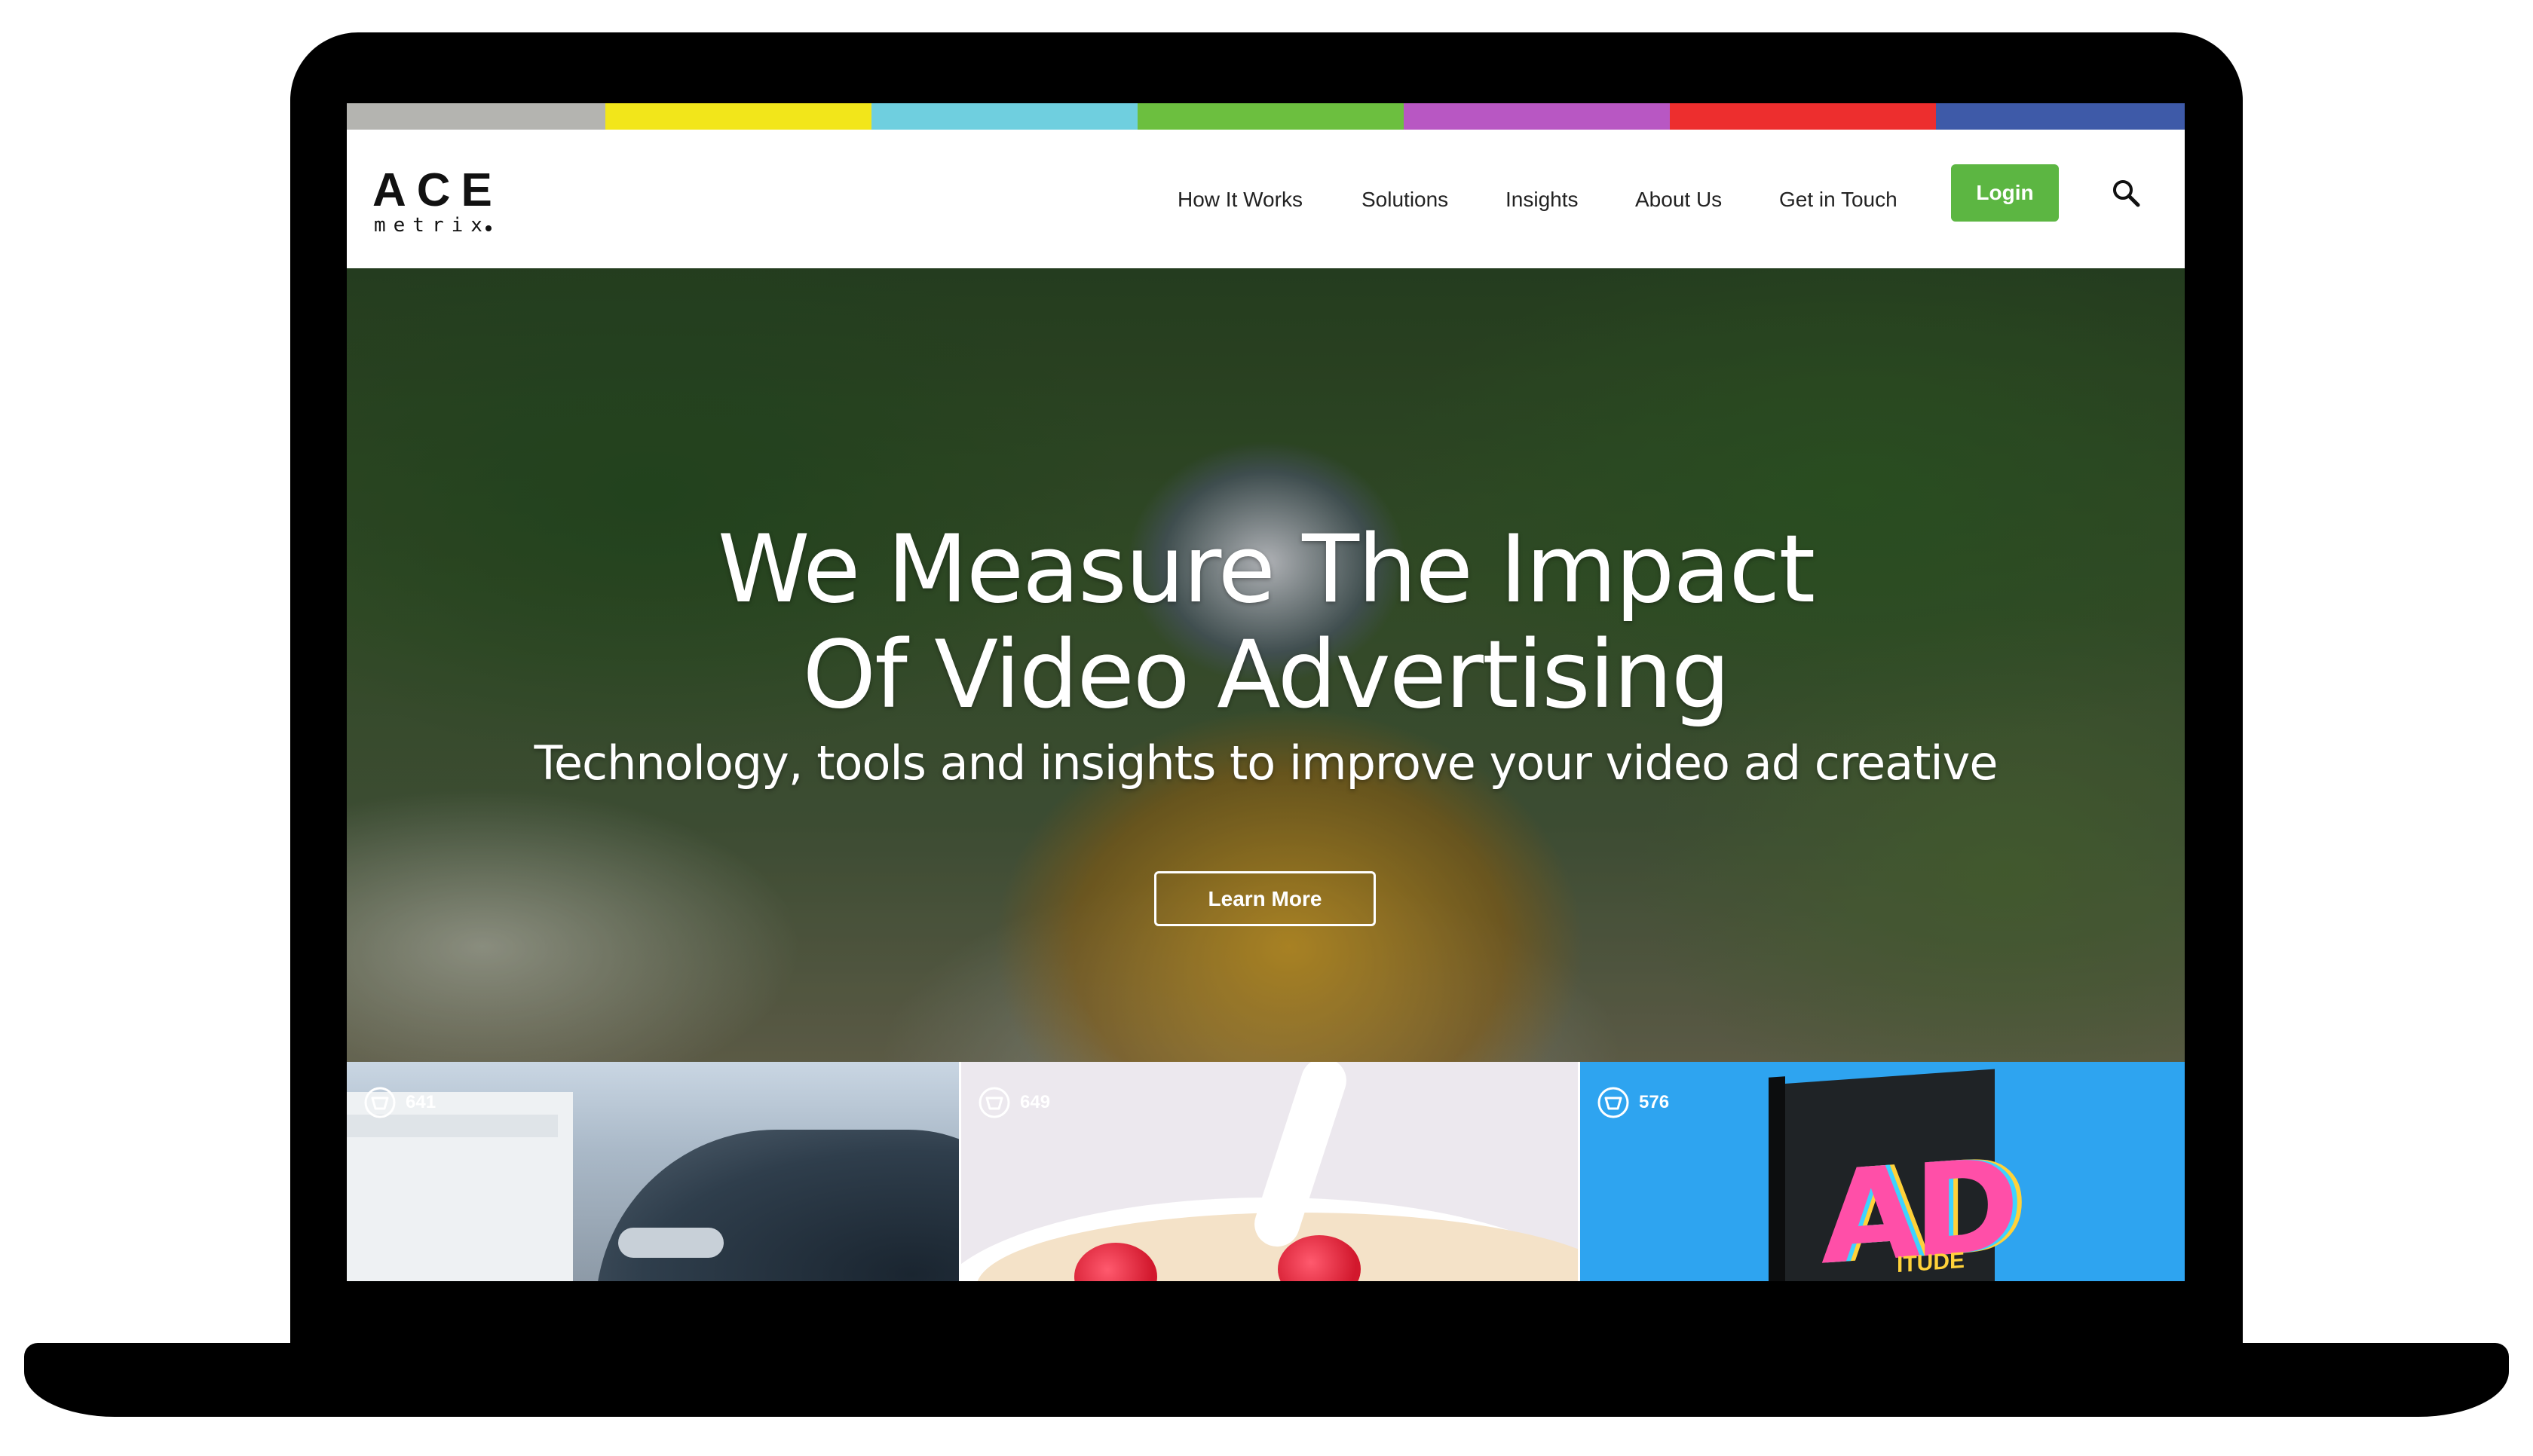  I want to click on tile-card-3: AD ITUDE 576, so click(1882, 1171).